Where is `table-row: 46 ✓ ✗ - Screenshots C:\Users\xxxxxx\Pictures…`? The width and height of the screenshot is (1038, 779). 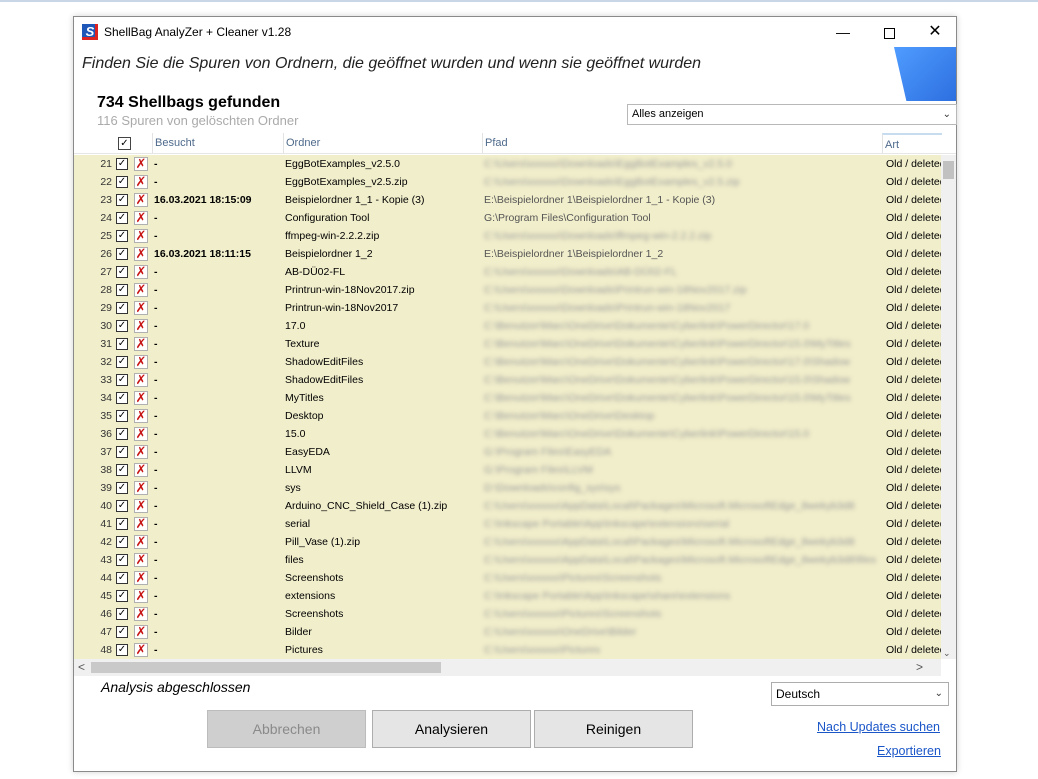
table-row: 46 ✓ ✗ - Screenshots C:\Users\xxxxxx\Pictures… is located at coordinates (507, 614).